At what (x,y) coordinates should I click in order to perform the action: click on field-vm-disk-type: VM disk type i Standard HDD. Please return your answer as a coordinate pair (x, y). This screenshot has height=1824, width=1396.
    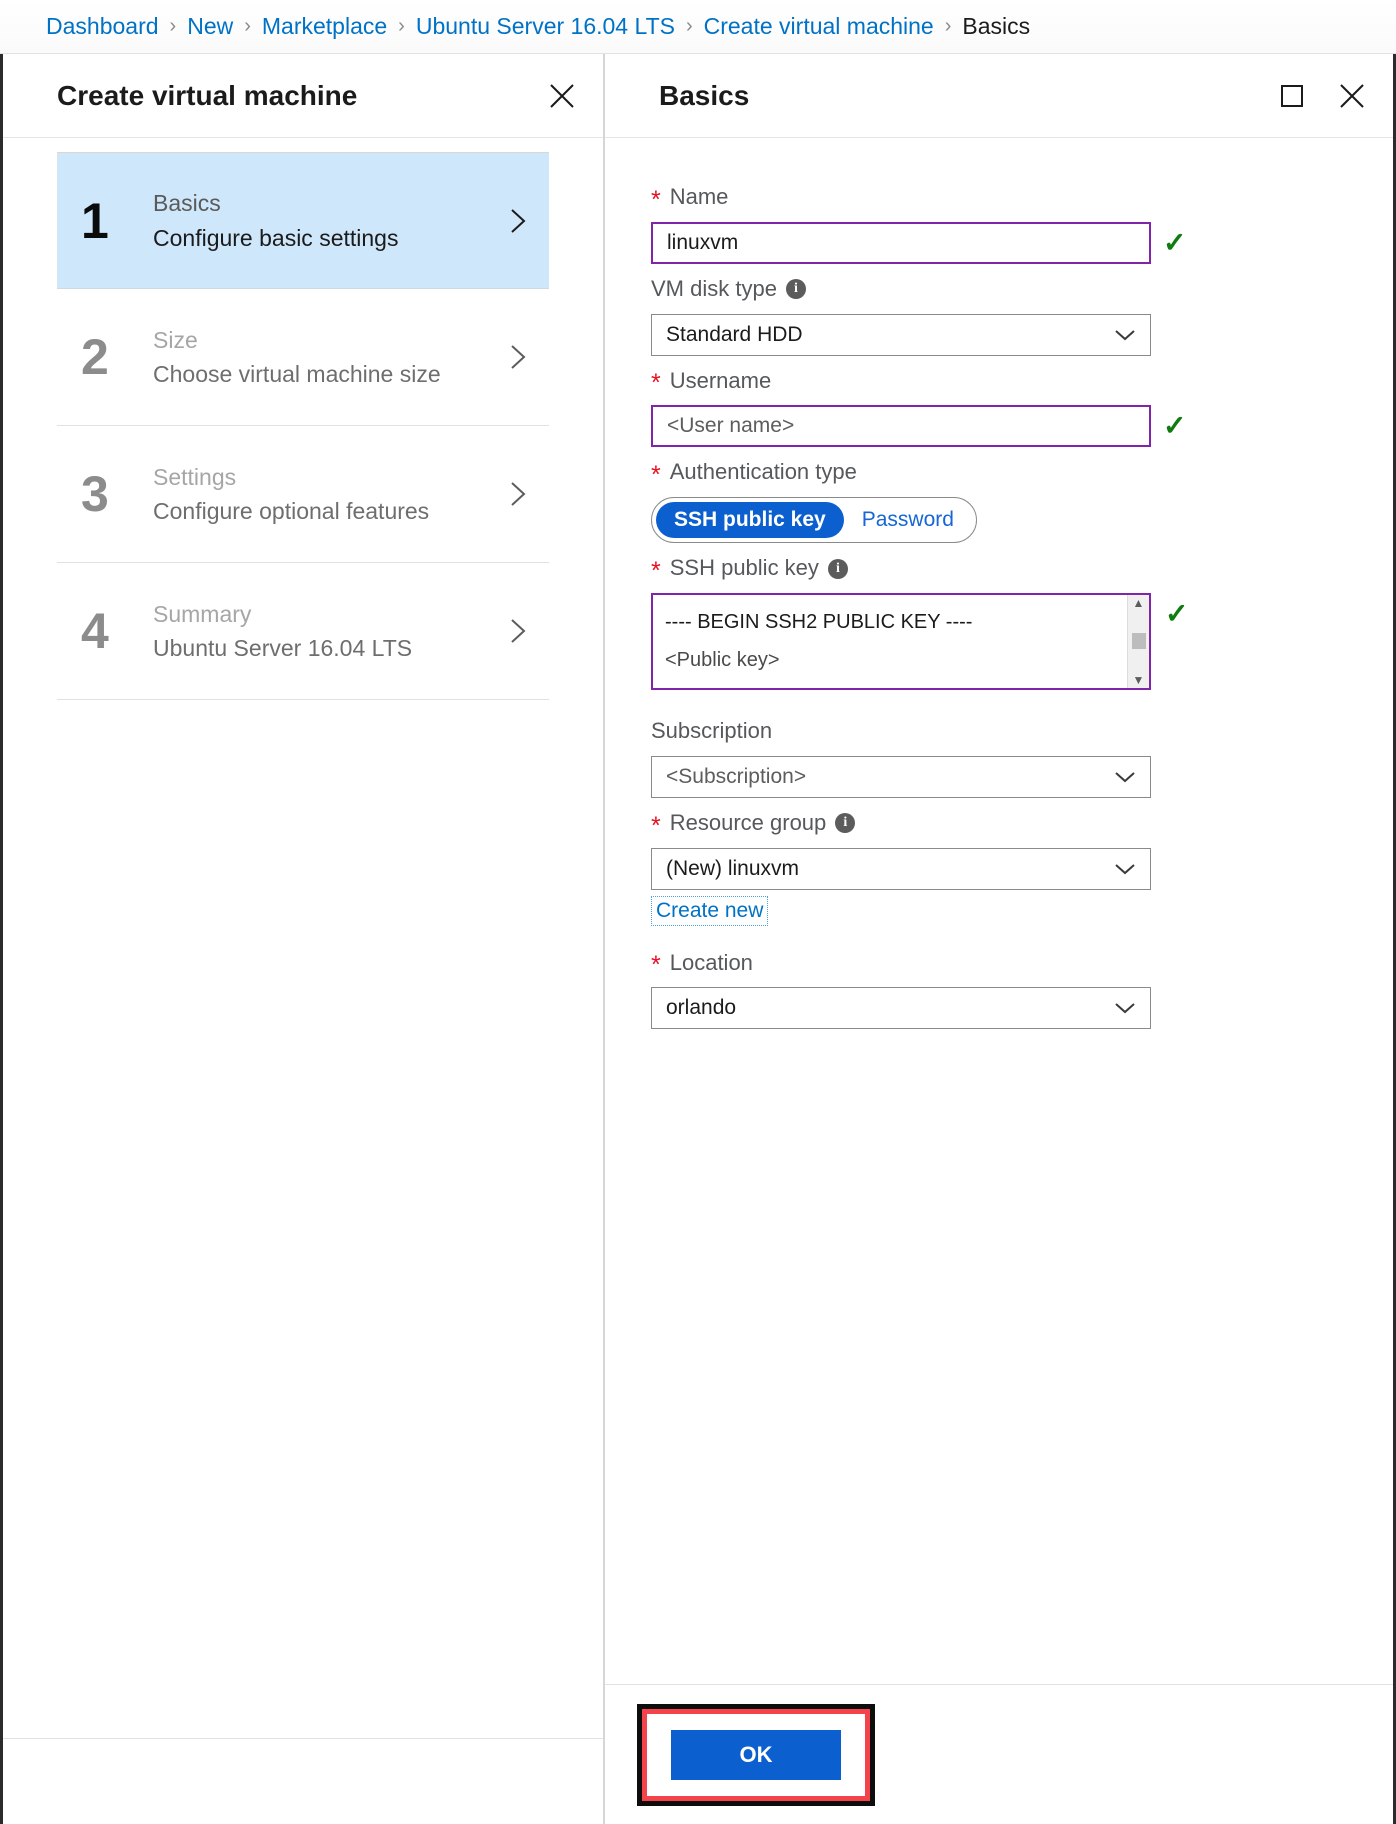
    Looking at the image, I should click on (999, 315).